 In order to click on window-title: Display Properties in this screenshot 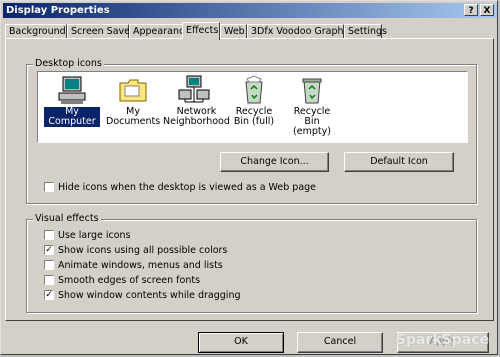, I will do `click(58, 10)`.